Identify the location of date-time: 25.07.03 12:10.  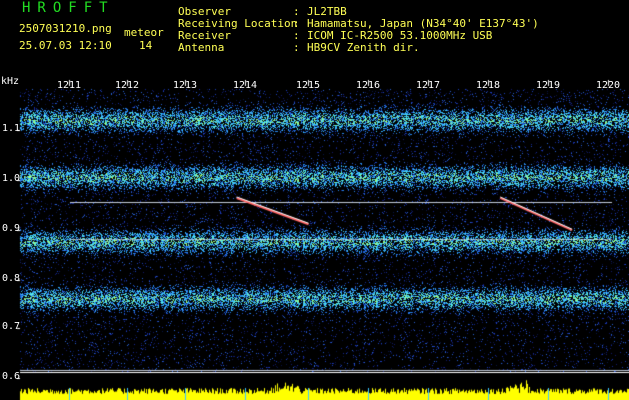
(65, 45).